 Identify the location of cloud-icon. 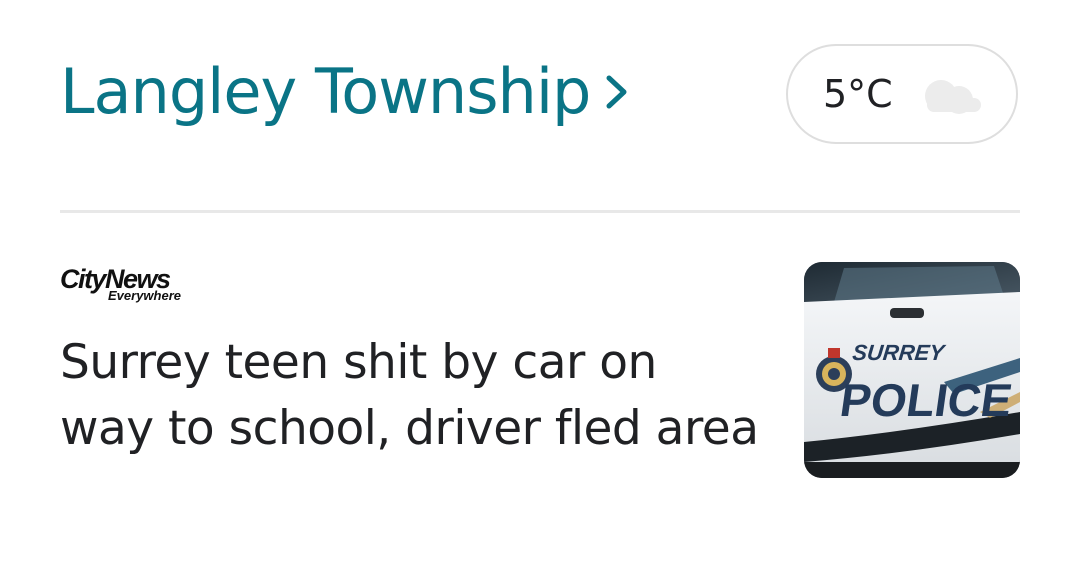
(952, 97).